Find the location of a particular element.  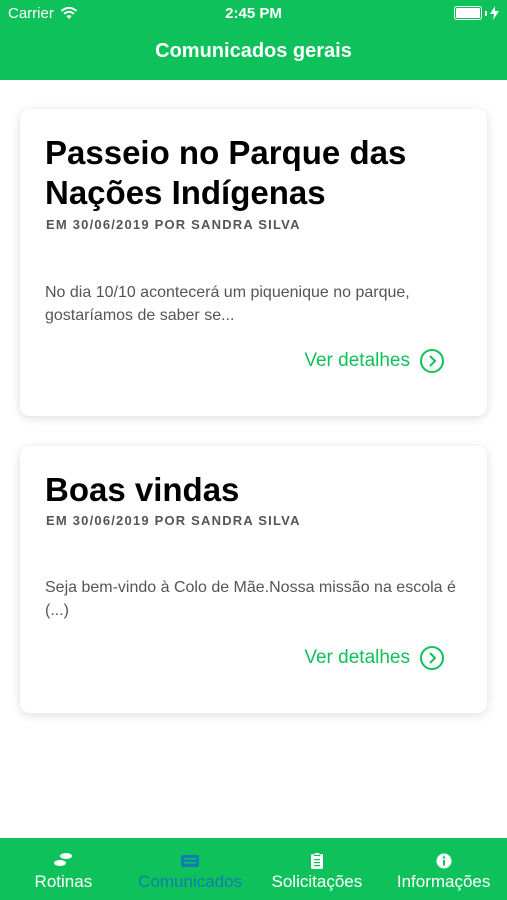

card-title: Boas vindas is located at coordinates (142, 489).